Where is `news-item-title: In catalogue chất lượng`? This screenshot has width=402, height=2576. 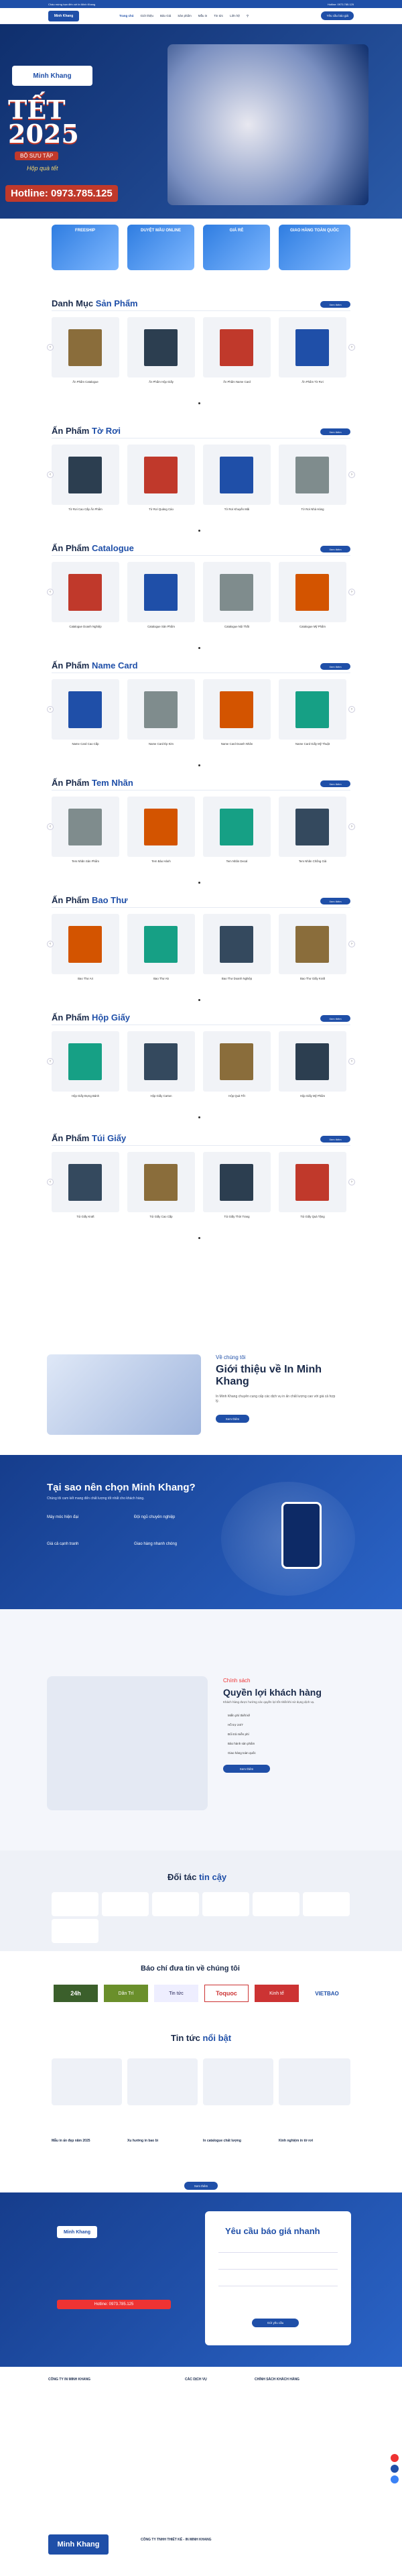 news-item-title: In catalogue chất lượng is located at coordinates (237, 2141).